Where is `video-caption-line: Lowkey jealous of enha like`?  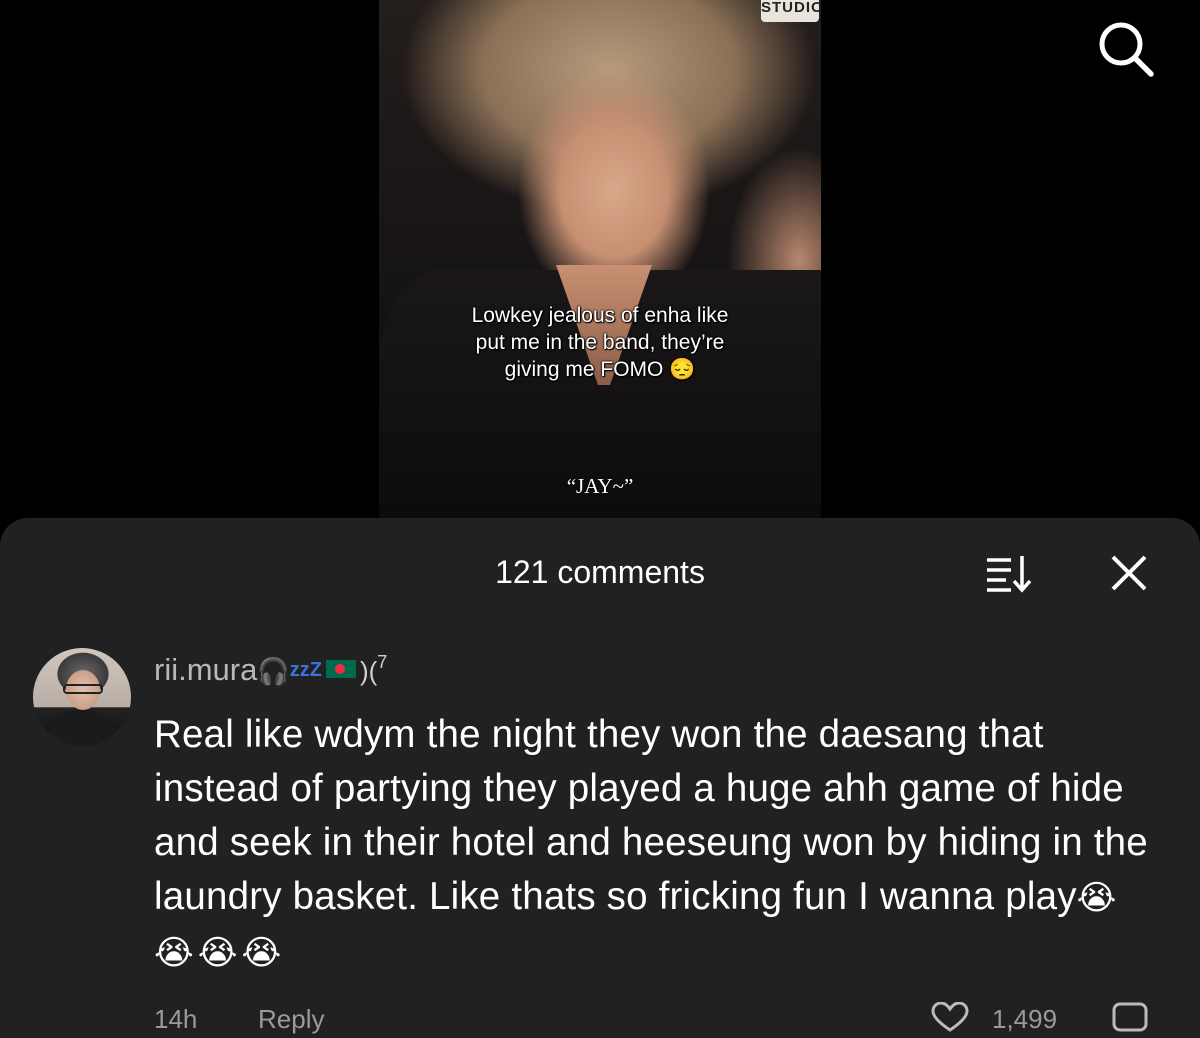
video-caption-line: Lowkey jealous of enha like is located at coordinates (600, 315).